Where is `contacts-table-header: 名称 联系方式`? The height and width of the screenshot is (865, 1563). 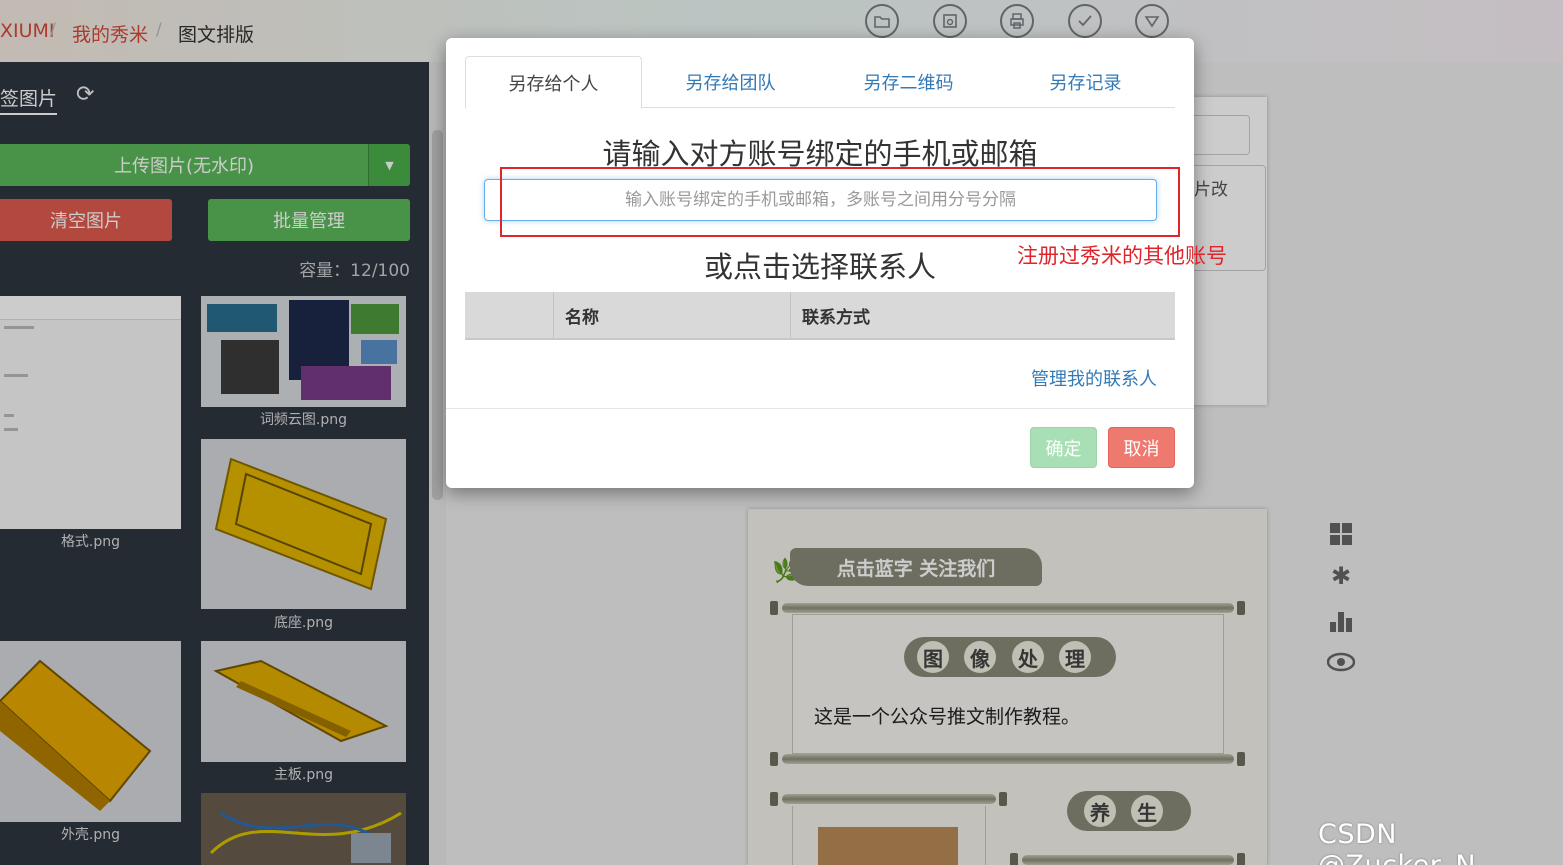 contacts-table-header: 名称 联系方式 is located at coordinates (820, 316).